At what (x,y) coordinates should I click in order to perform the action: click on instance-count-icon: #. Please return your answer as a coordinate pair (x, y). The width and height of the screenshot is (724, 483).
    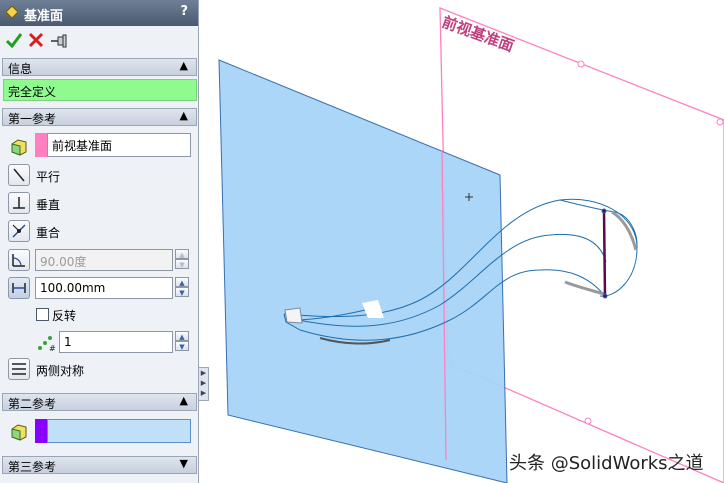
    Looking at the image, I should click on (47, 344).